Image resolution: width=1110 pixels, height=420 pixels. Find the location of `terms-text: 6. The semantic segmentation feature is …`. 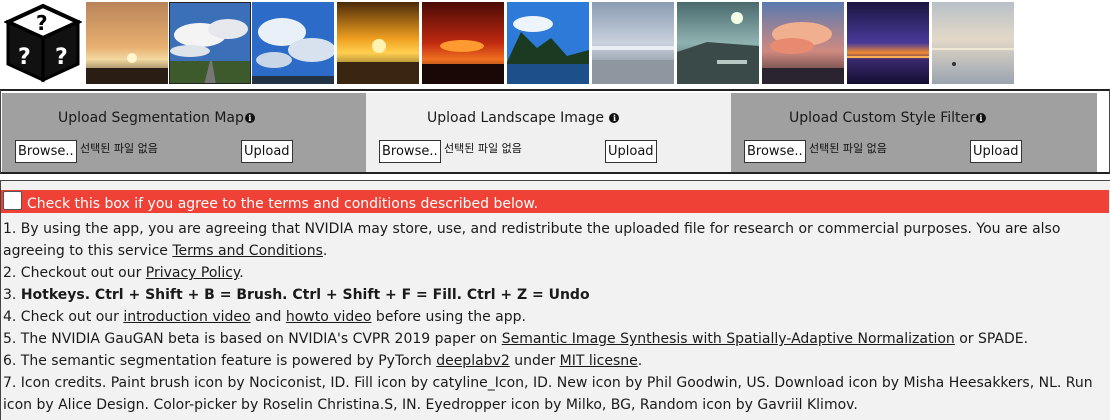

terms-text: 6. The semantic segmentation feature is … is located at coordinates (220, 361).